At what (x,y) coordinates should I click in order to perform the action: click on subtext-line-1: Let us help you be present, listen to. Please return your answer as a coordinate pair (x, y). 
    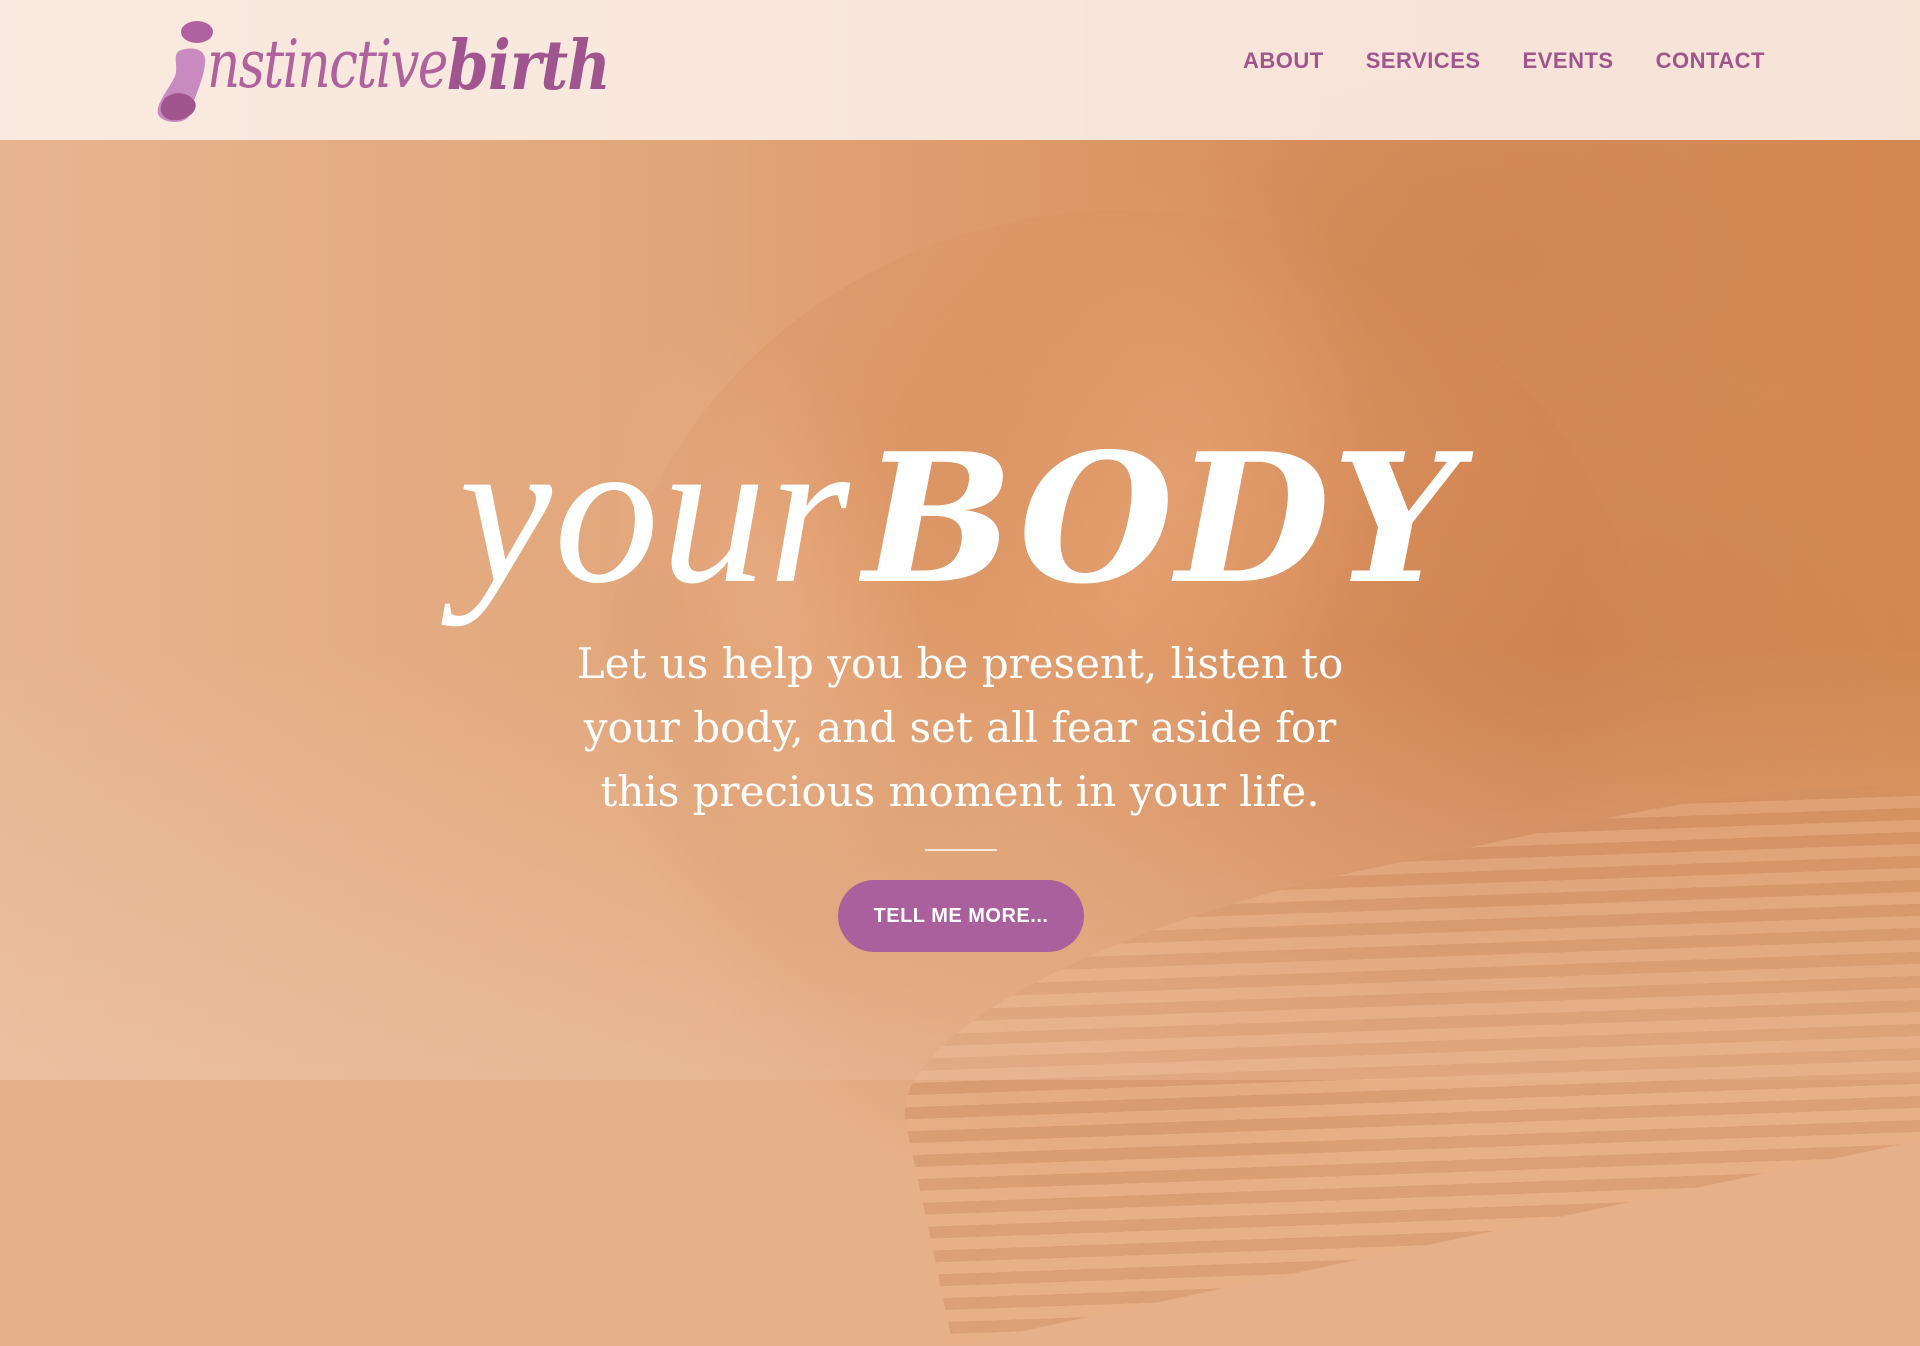
    Looking at the image, I should click on (960, 663).